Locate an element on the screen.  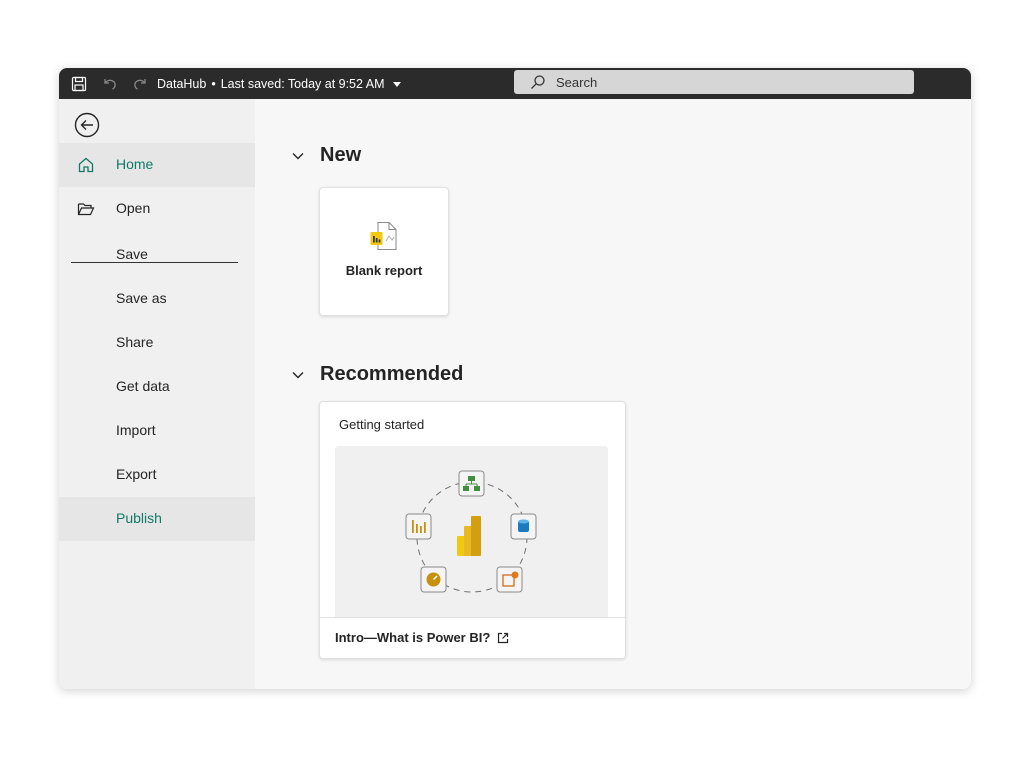
sidebar-item-label: Save as is located at coordinates (141, 298).